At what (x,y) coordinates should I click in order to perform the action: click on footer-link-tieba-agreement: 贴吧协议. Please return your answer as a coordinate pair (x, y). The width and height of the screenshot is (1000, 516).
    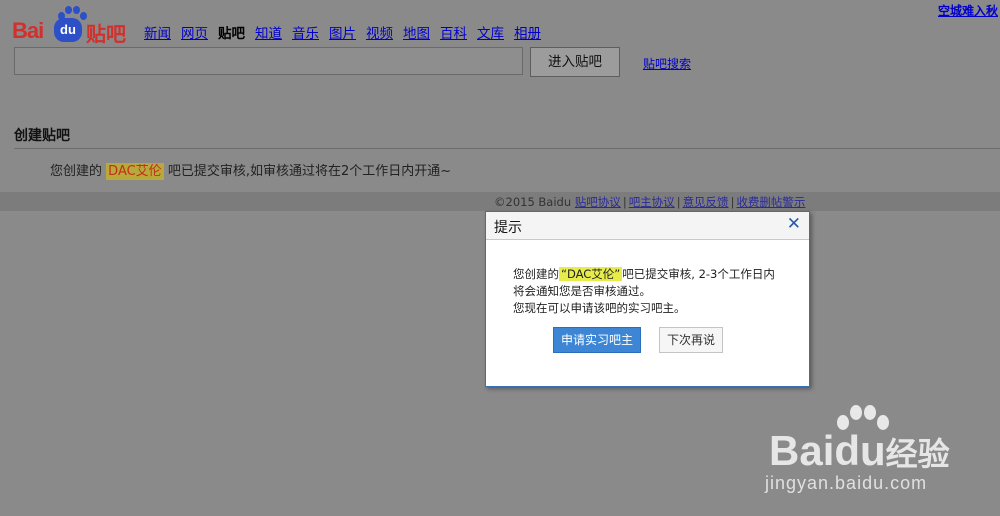
    Looking at the image, I should click on (598, 202).